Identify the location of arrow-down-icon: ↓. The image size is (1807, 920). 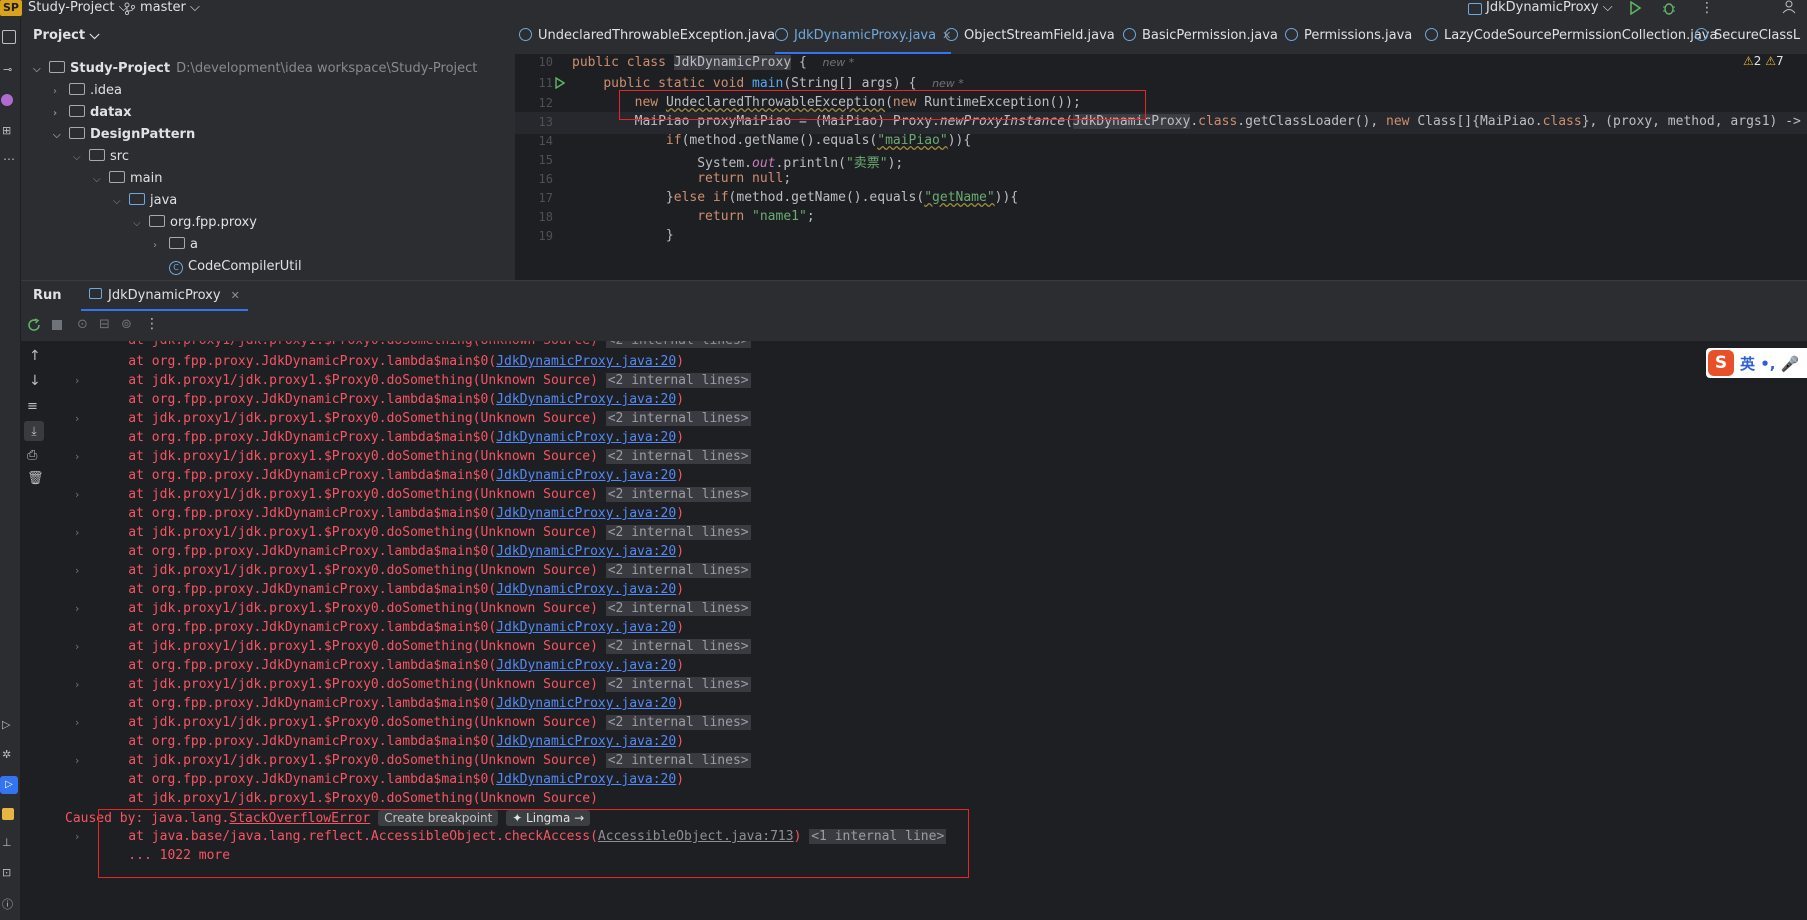
(35, 381).